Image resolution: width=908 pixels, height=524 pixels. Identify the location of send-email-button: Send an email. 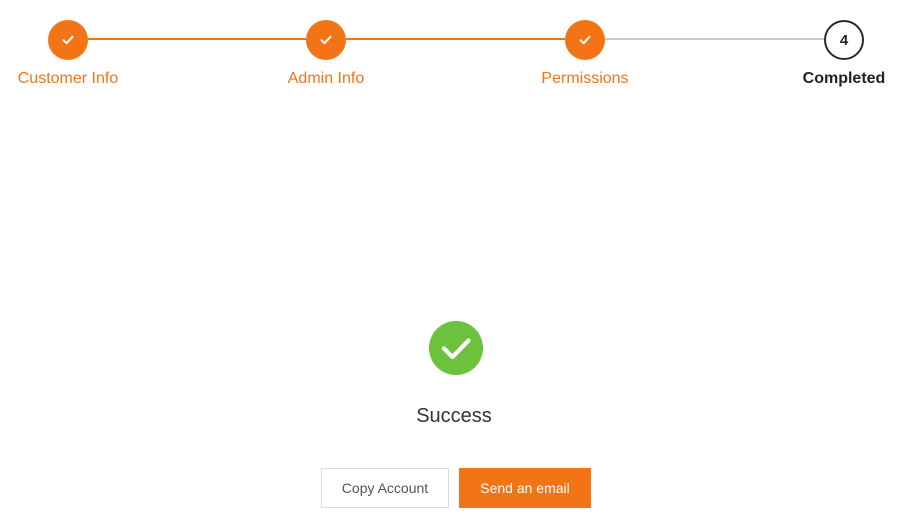
(525, 488).